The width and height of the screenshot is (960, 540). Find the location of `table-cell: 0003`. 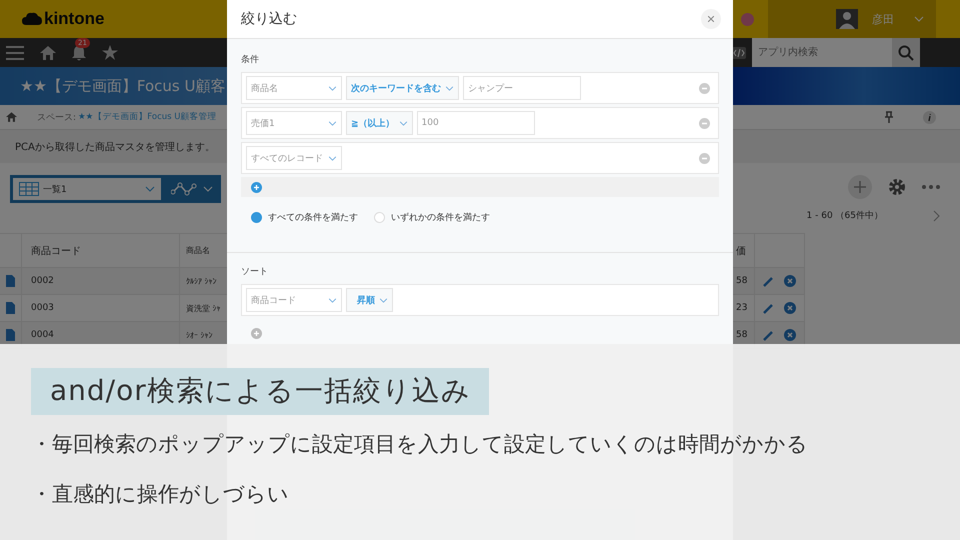

table-cell: 0003 is located at coordinates (101, 308).